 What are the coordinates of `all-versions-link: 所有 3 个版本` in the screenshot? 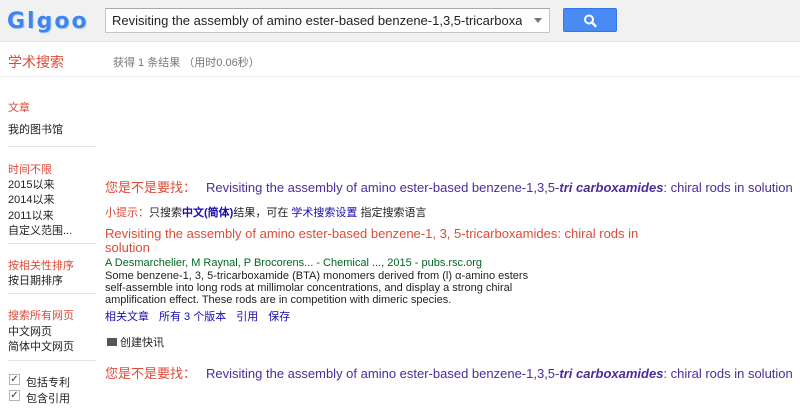 It's located at (192, 317).